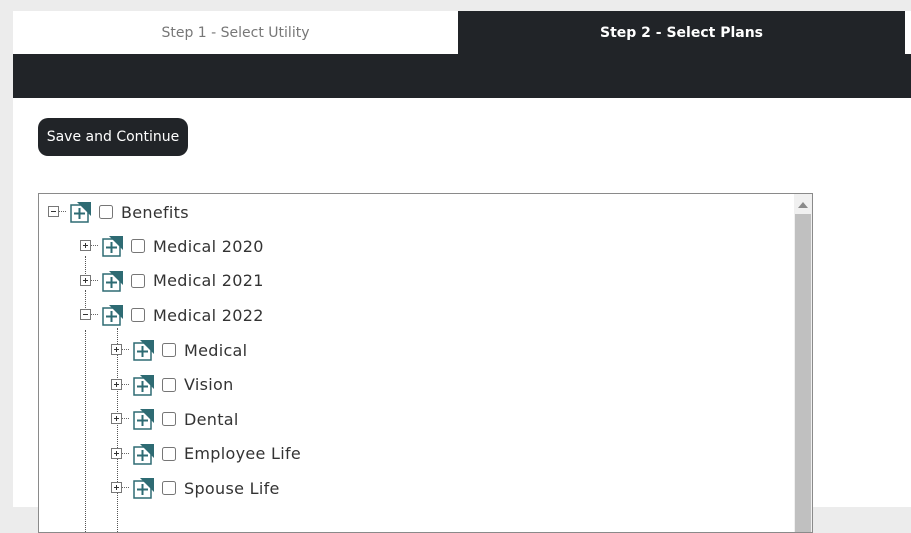 The image size is (911, 533). What do you see at coordinates (803, 205) in the screenshot?
I see `scroll-up-arrow-icon` at bounding box center [803, 205].